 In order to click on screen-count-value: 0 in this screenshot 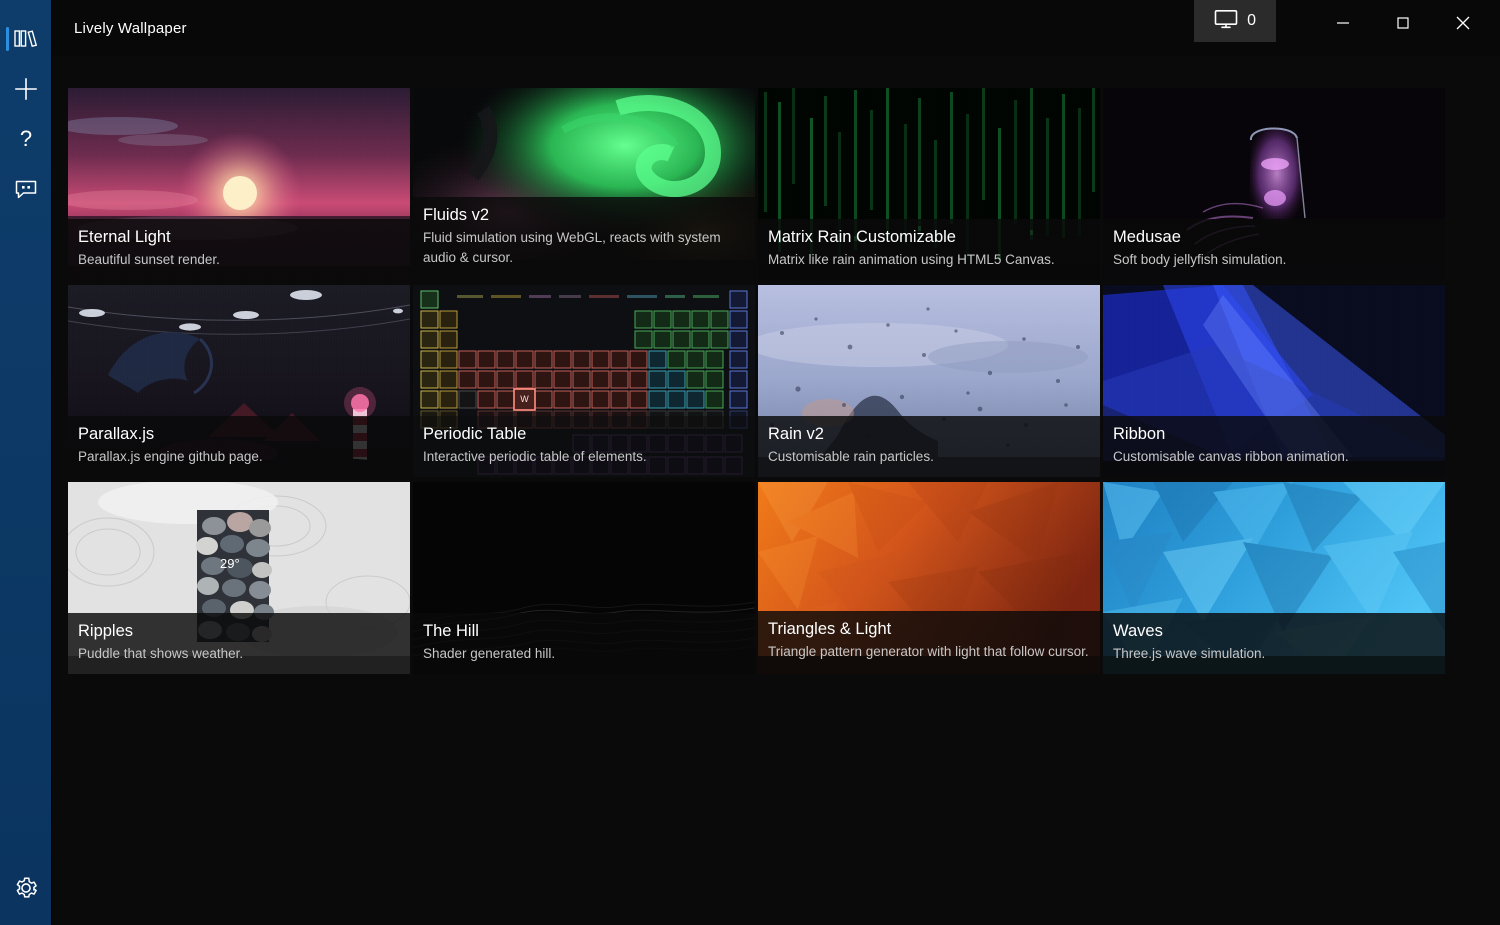, I will do `click(1251, 20)`.